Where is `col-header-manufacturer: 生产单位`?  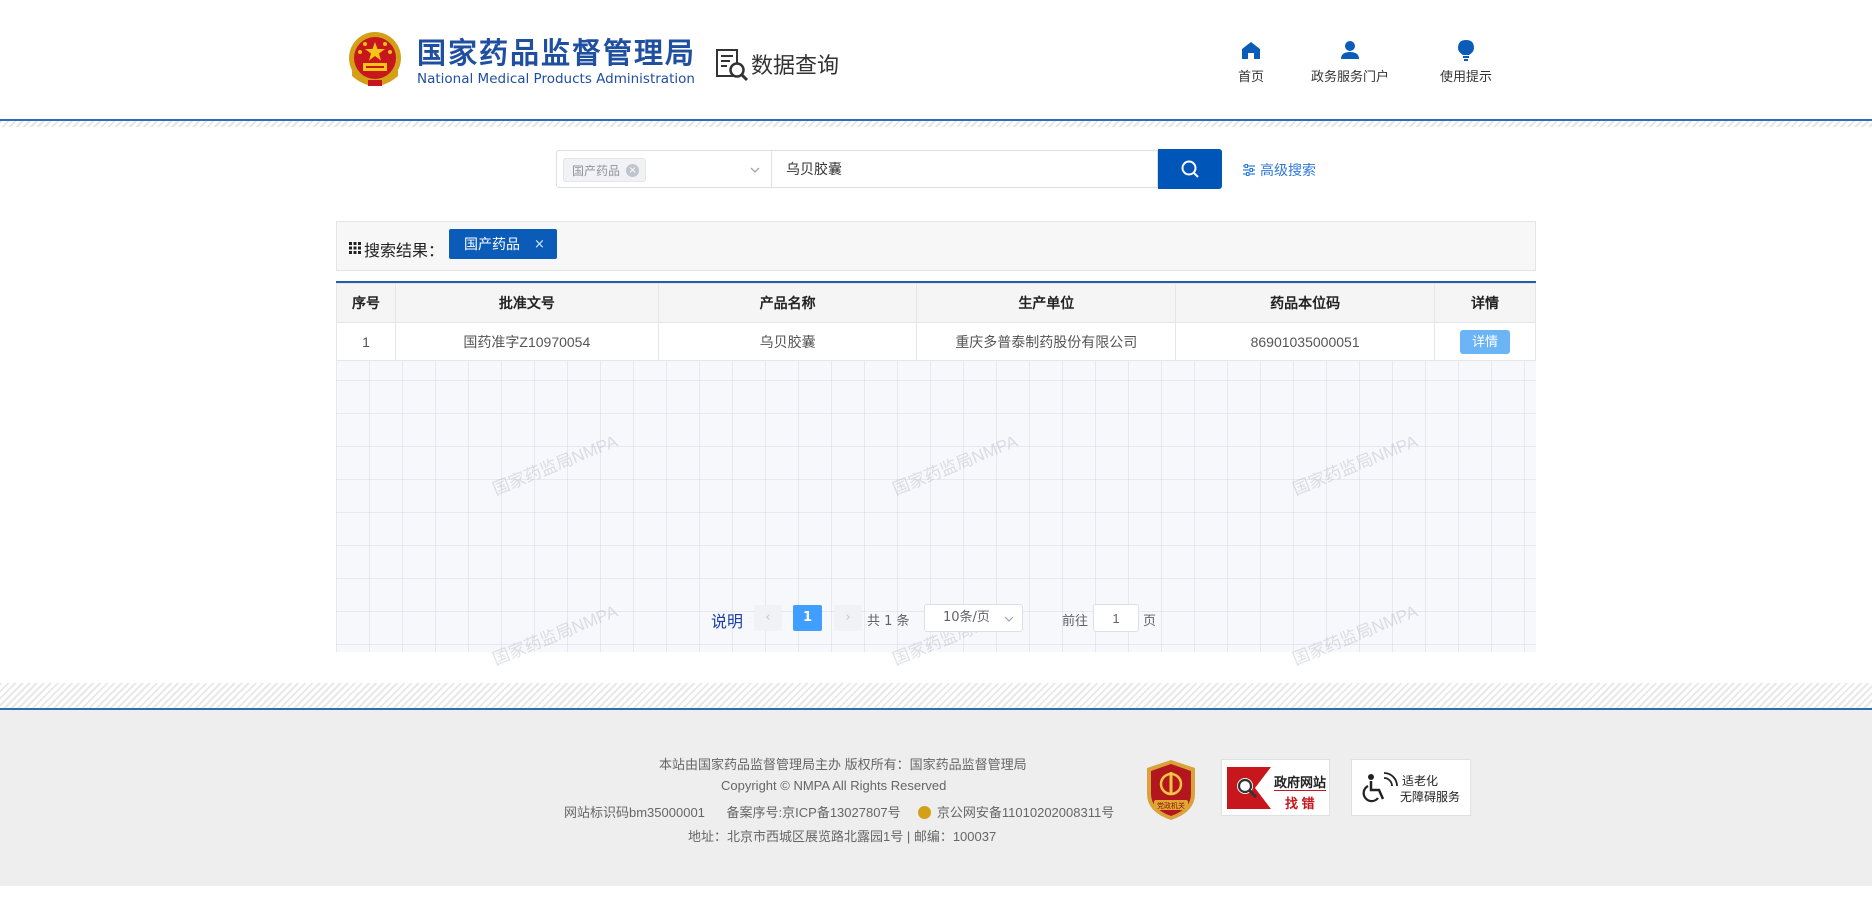 col-header-manufacturer: 生产单位 is located at coordinates (1046, 303).